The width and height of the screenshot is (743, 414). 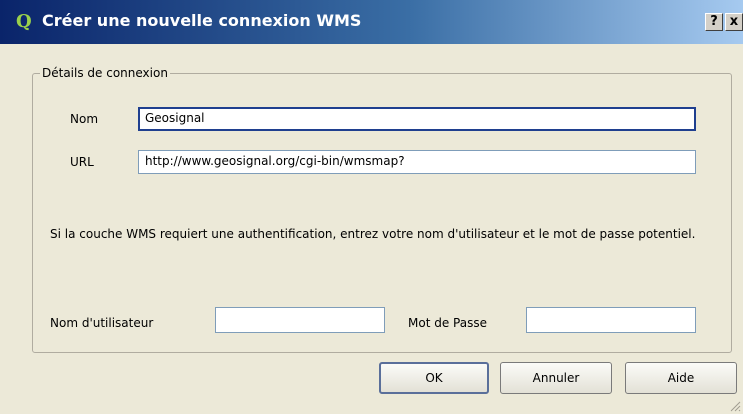 I want to click on window-title: Créer une nouvelle connexion WMS, so click(x=202, y=20).